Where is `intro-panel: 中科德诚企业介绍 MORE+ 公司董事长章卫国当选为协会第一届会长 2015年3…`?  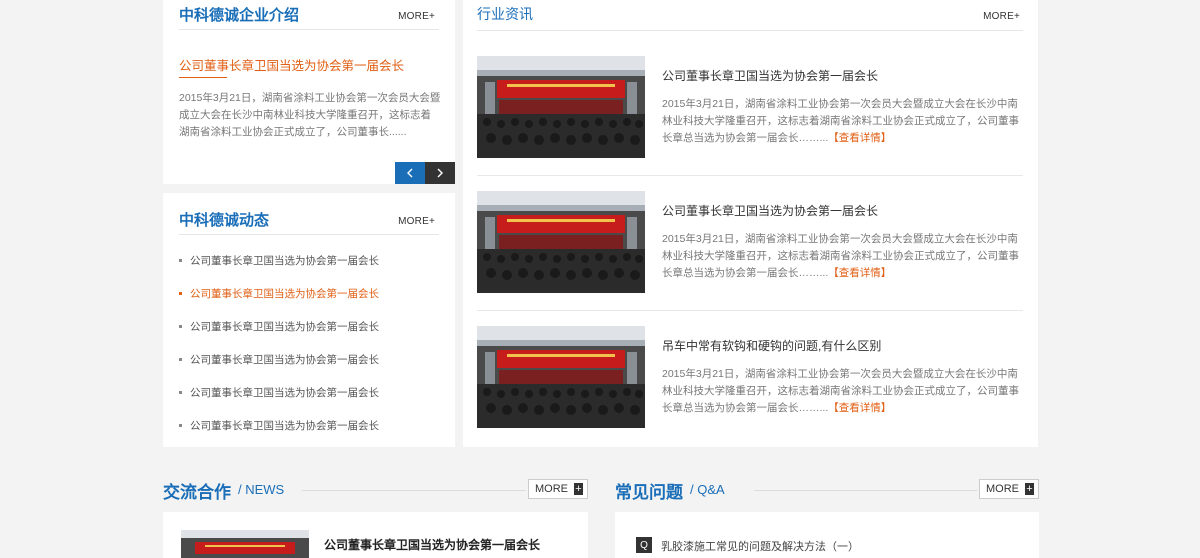
intro-panel: 中科德诚企业介绍 MORE+ 公司董事长章卫国当选为协会第一届会长 2015年3… is located at coordinates (309, 92).